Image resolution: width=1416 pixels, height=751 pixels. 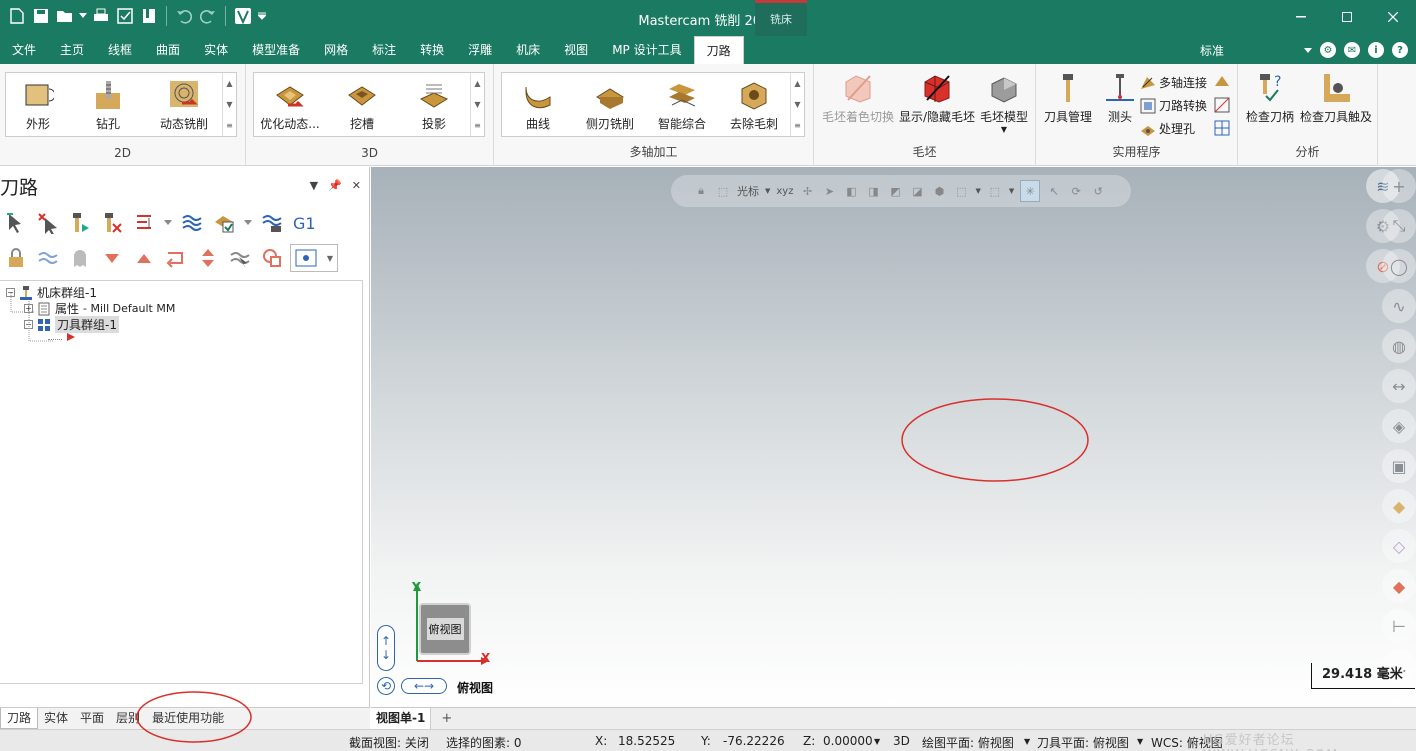 What do you see at coordinates (1399, 186) in the screenshot?
I see `add-icon: +` at bounding box center [1399, 186].